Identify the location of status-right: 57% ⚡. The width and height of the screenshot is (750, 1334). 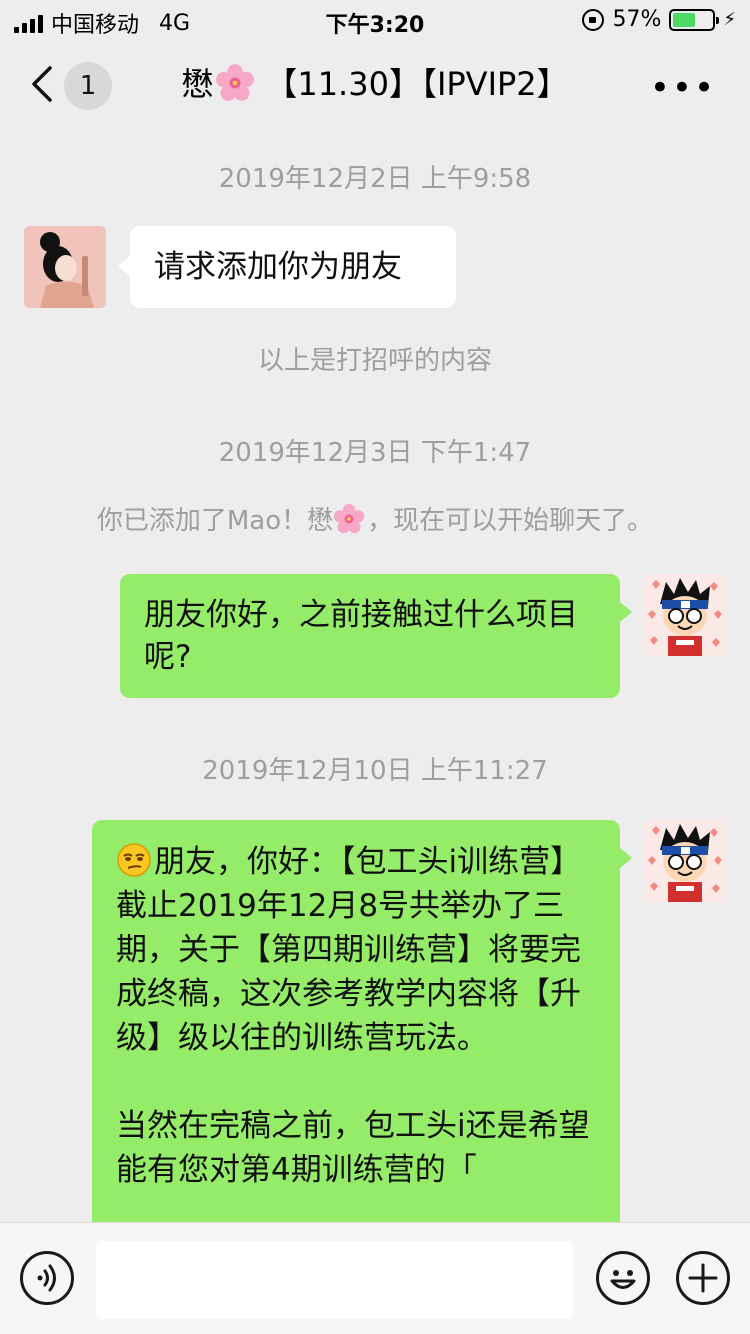
(659, 19).